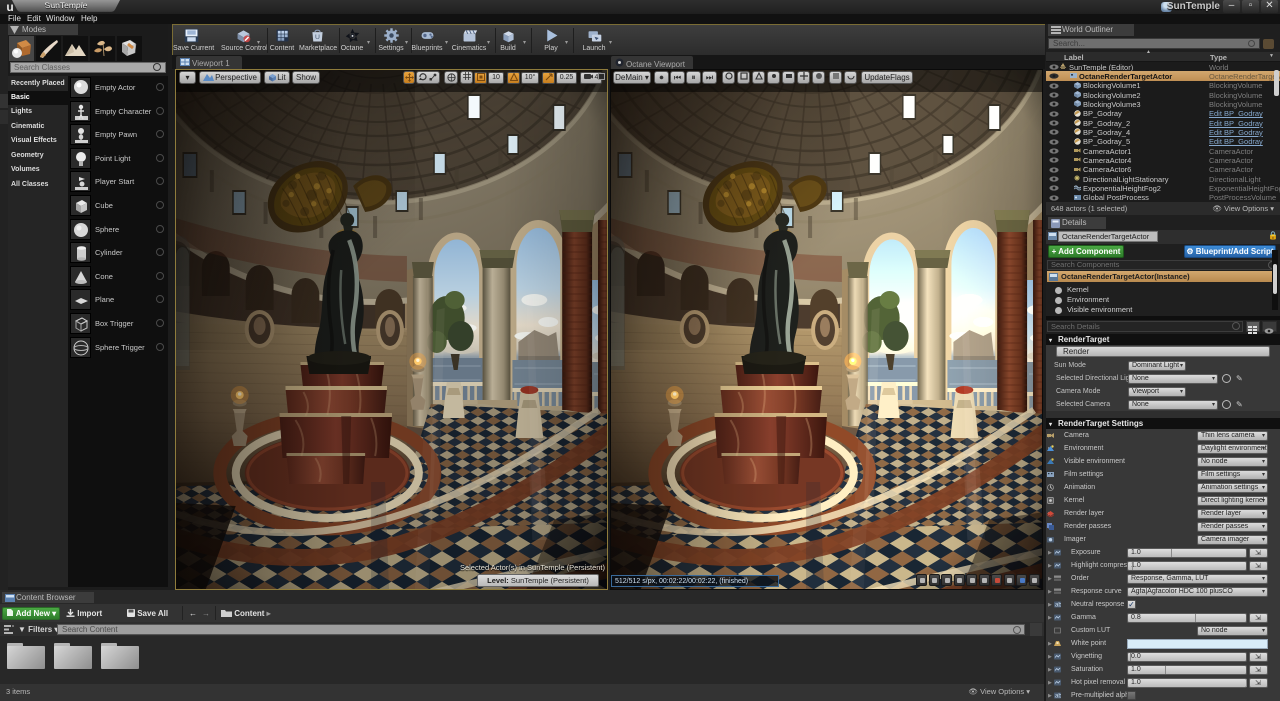 The width and height of the screenshot is (1280, 701). Describe the element at coordinates (317, 37) in the screenshot. I see `svg-text: U` at that location.